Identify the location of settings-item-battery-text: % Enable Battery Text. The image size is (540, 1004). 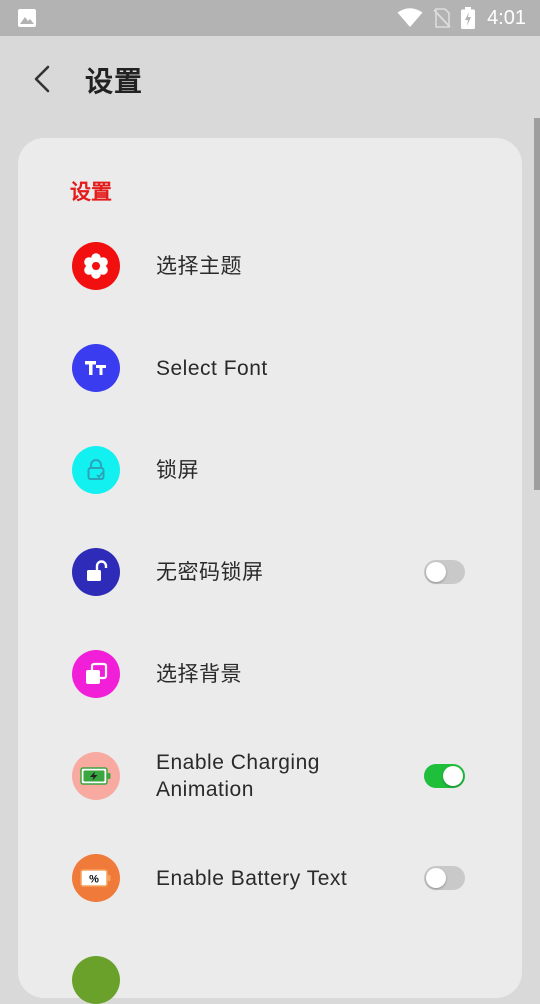
(270, 878).